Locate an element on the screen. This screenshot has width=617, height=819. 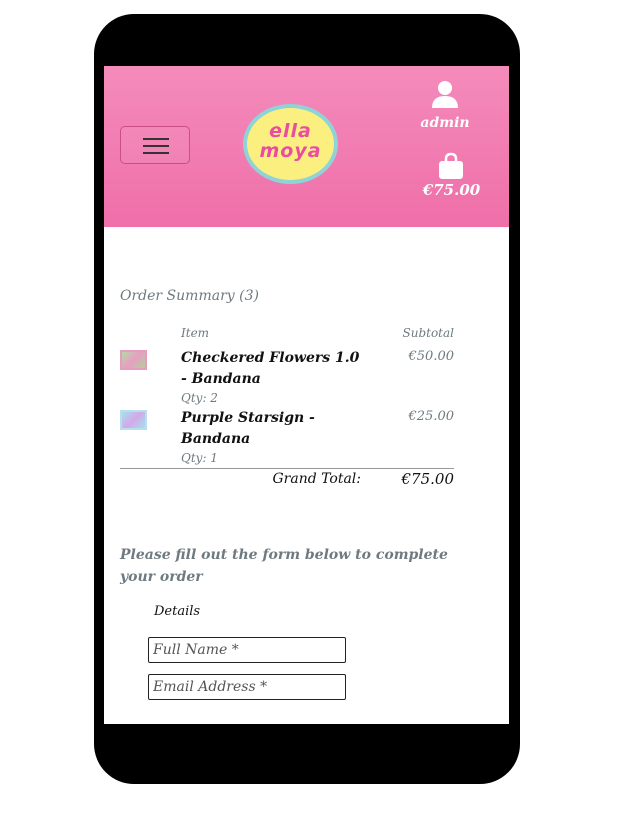
details-fieldset-legend: Details is located at coordinates (177, 611).